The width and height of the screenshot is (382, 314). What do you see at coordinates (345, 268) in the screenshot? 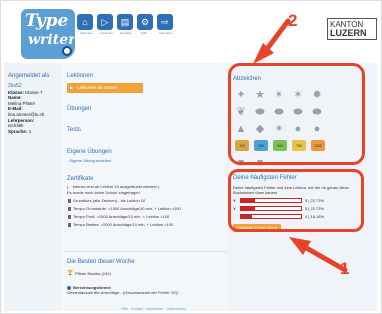
I see `annotation-label-1: 1` at bounding box center [345, 268].